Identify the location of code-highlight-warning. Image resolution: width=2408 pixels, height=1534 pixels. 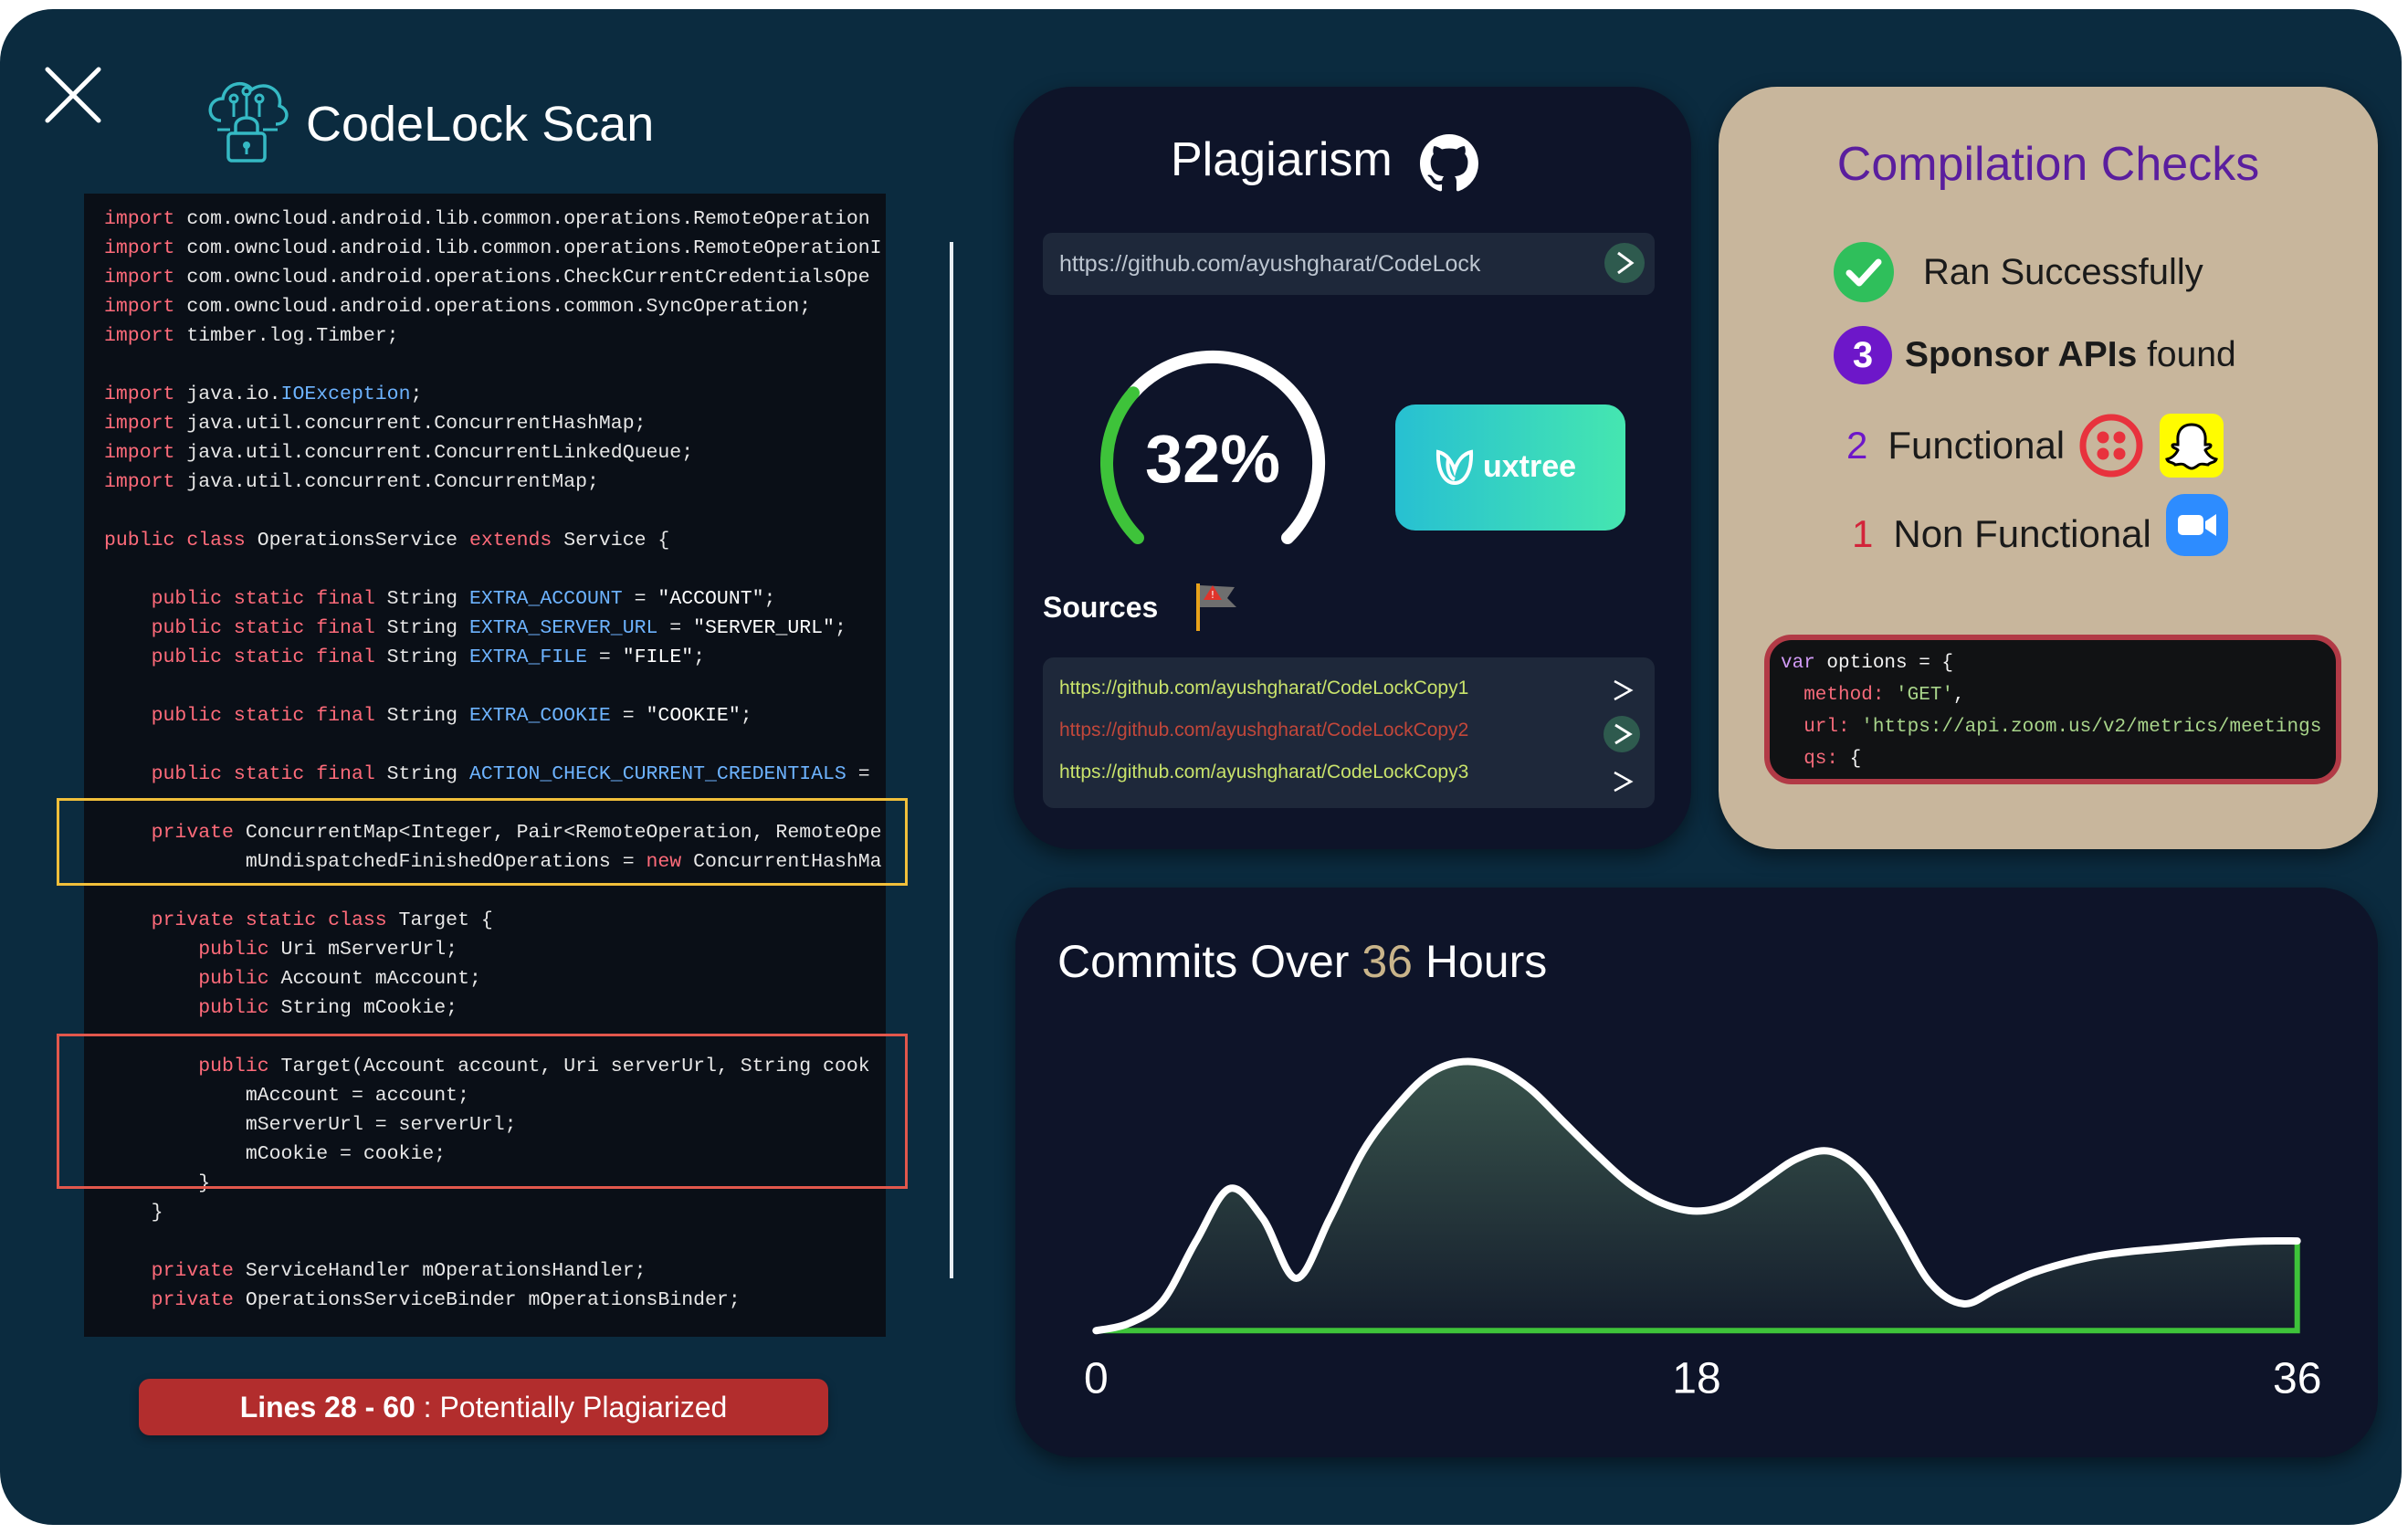
(482, 842).